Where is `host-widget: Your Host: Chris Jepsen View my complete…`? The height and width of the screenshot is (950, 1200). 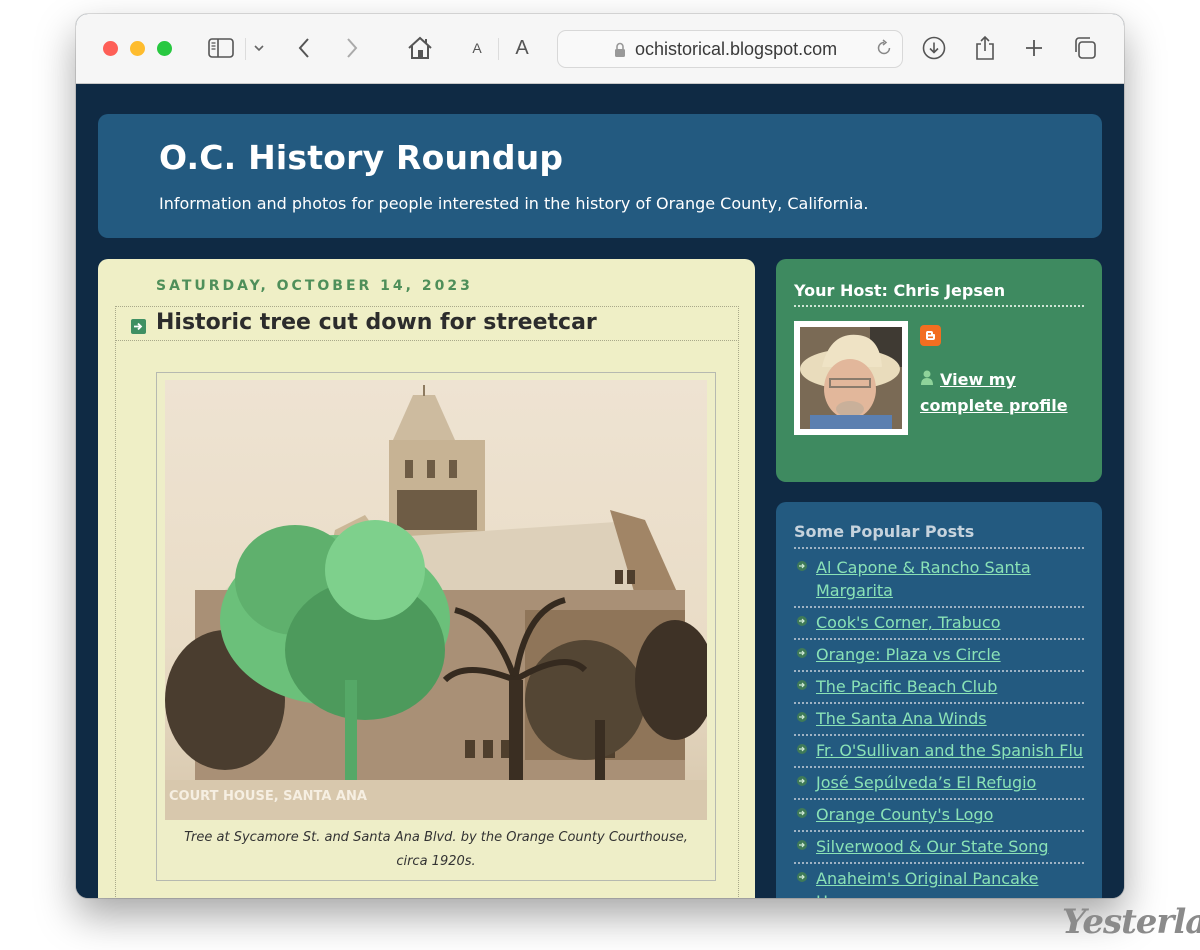 host-widget: Your Host: Chris Jepsen View my complete… is located at coordinates (939, 370).